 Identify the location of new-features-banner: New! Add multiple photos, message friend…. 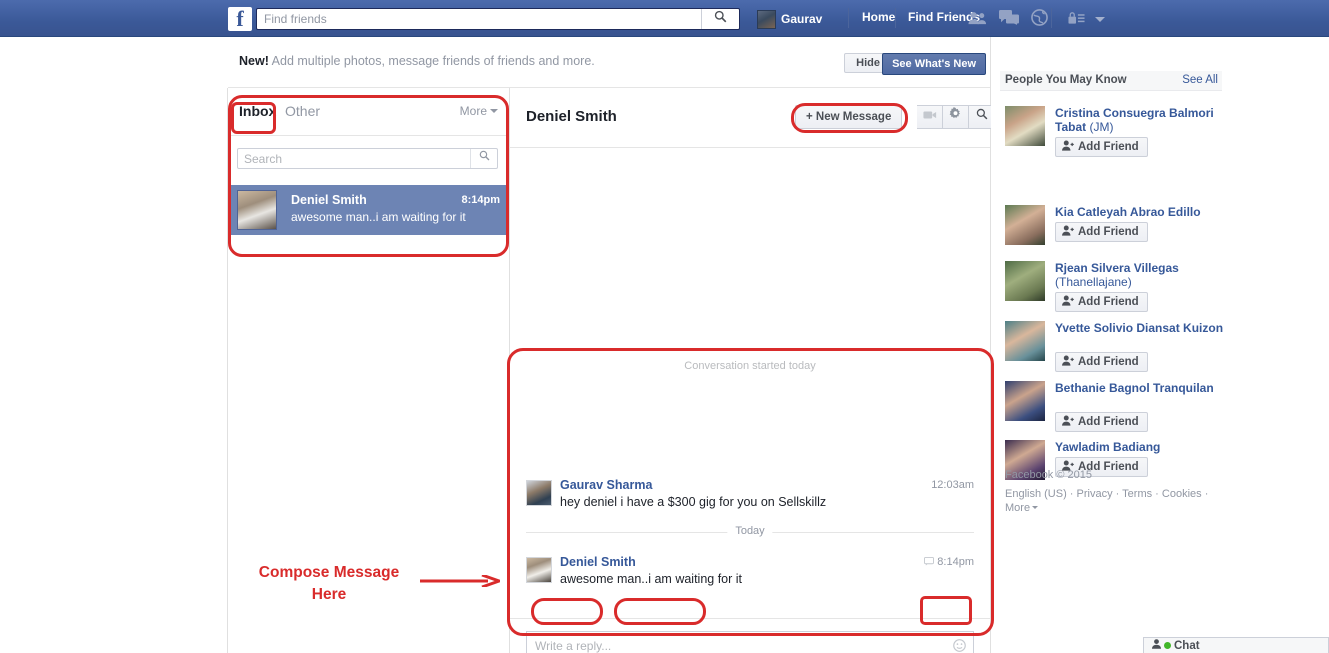
(609, 62).